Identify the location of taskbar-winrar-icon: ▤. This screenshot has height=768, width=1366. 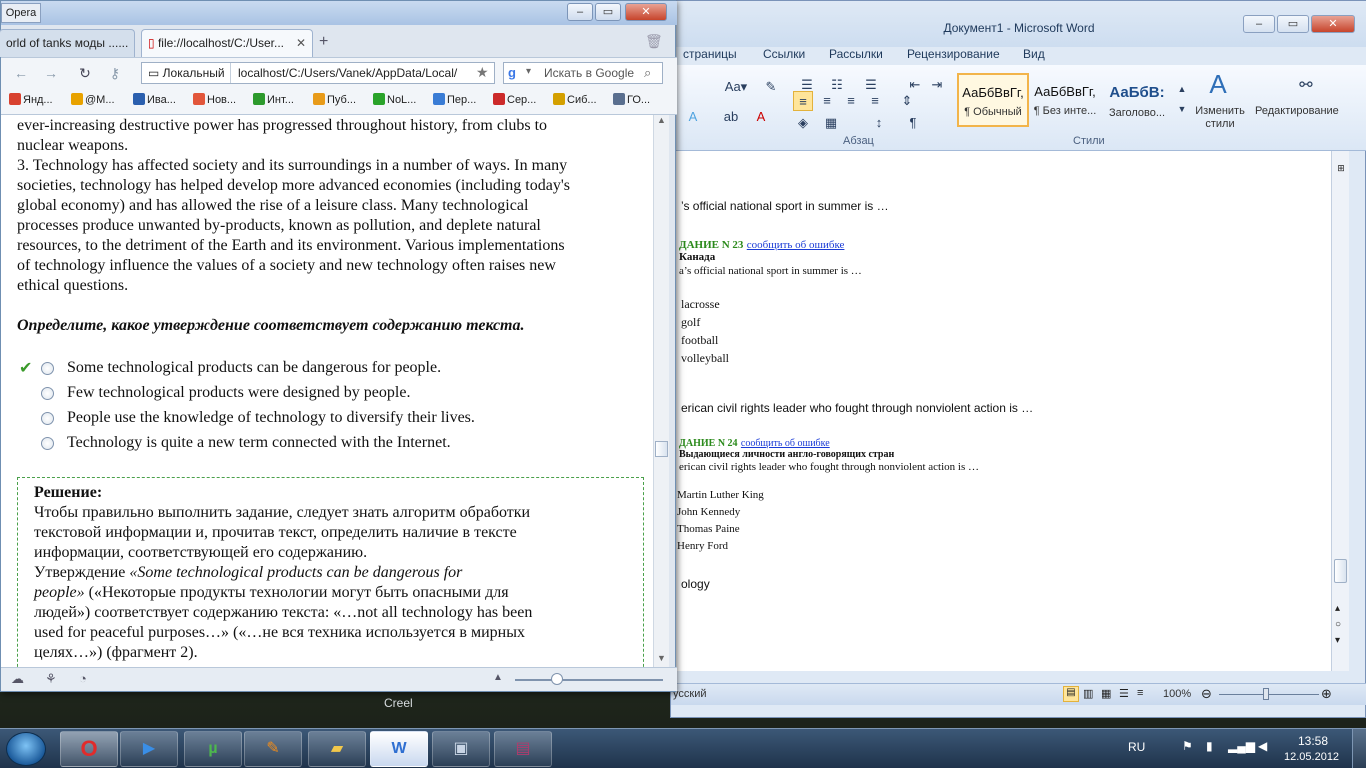
(523, 749).